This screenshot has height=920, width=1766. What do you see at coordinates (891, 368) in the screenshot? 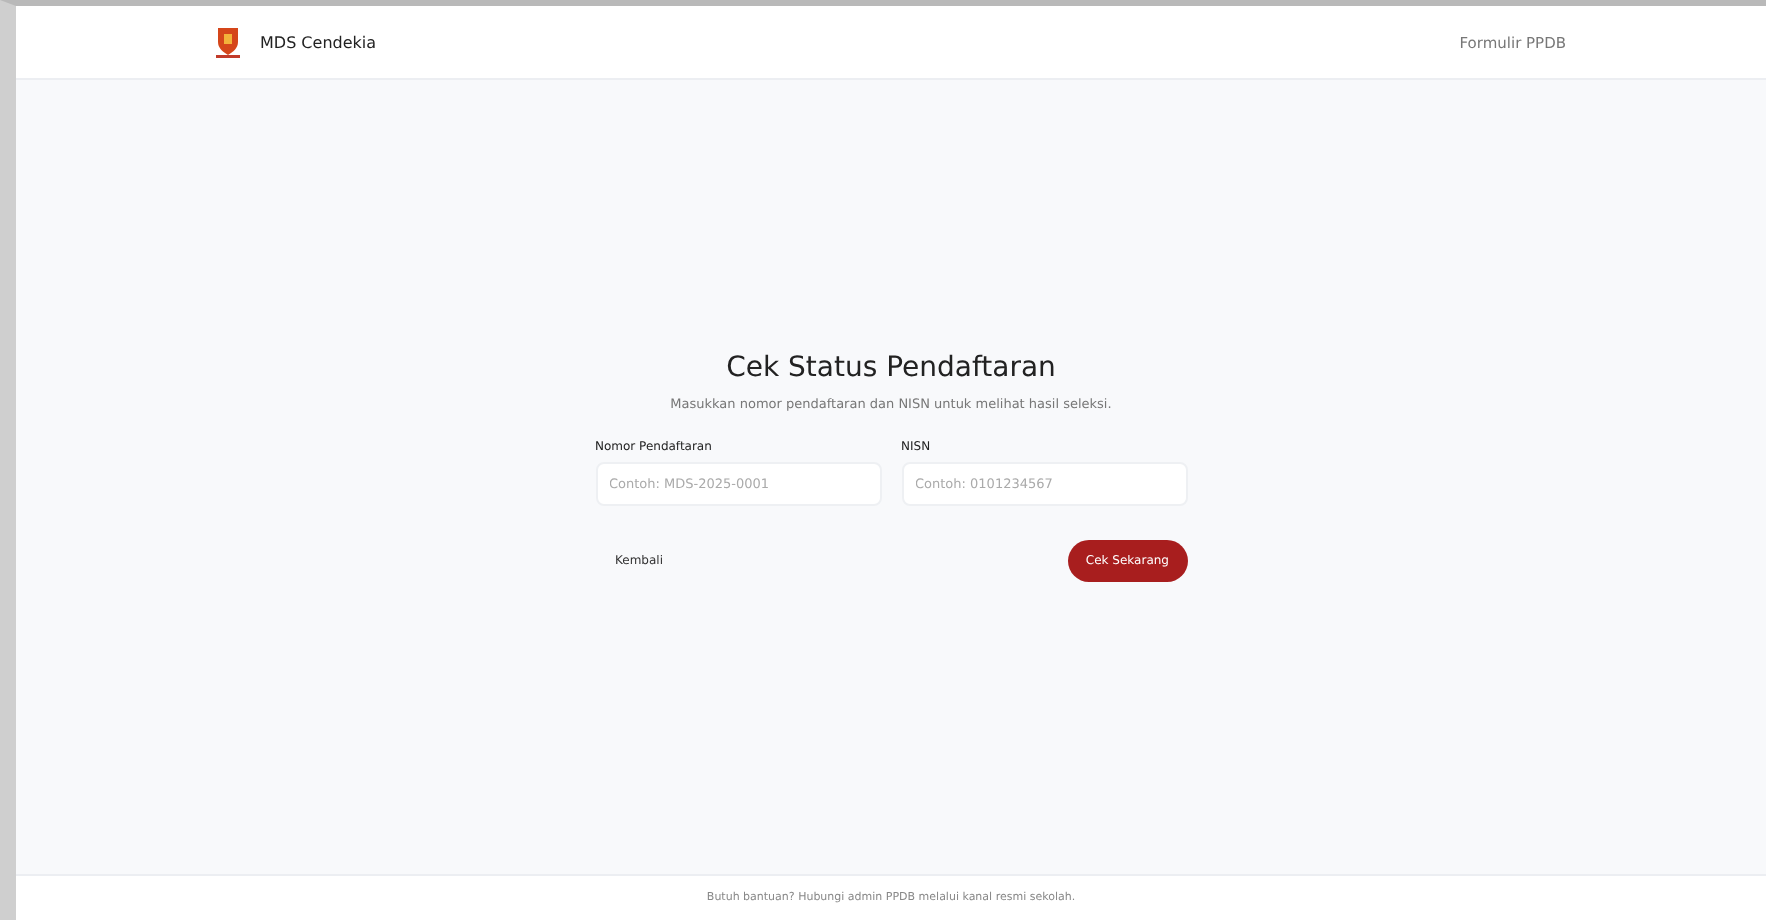
I see `page-title: Cek Status Pendaftaran` at bounding box center [891, 368].